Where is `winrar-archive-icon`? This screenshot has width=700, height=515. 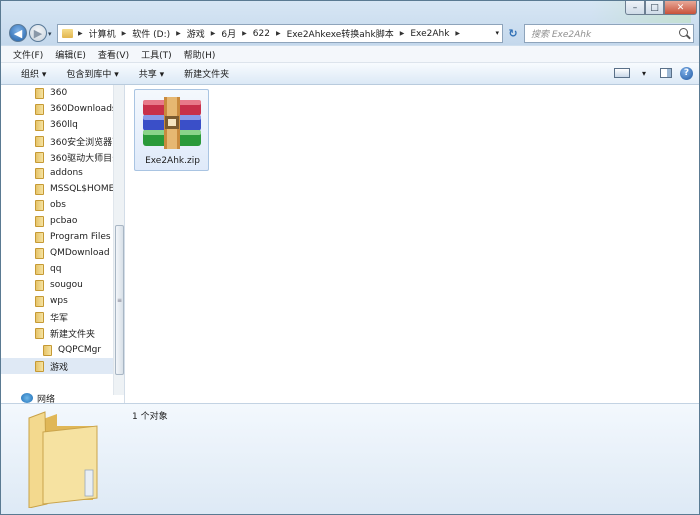 winrar-archive-icon is located at coordinates (172, 123).